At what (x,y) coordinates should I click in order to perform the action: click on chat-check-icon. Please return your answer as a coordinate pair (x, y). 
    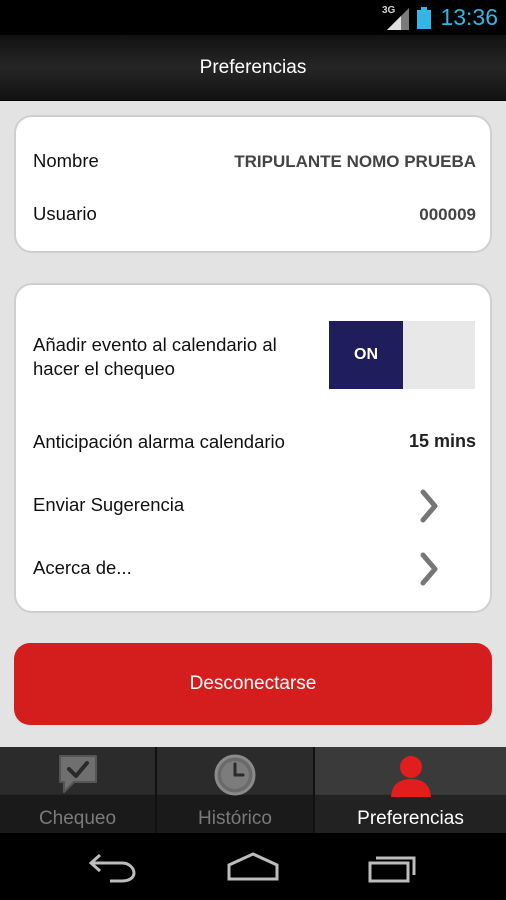
    Looking at the image, I should click on (77, 774).